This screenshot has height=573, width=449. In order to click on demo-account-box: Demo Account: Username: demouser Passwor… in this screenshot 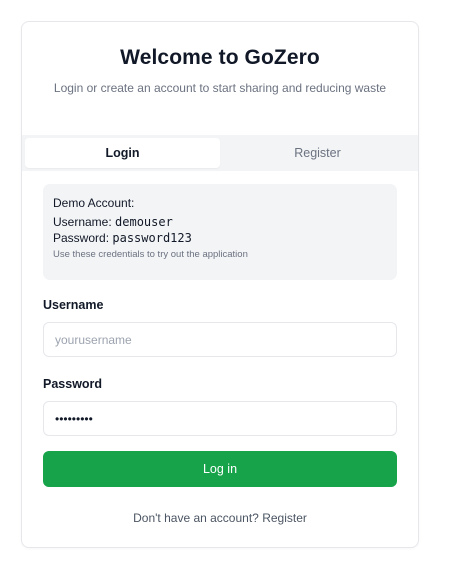, I will do `click(220, 232)`.